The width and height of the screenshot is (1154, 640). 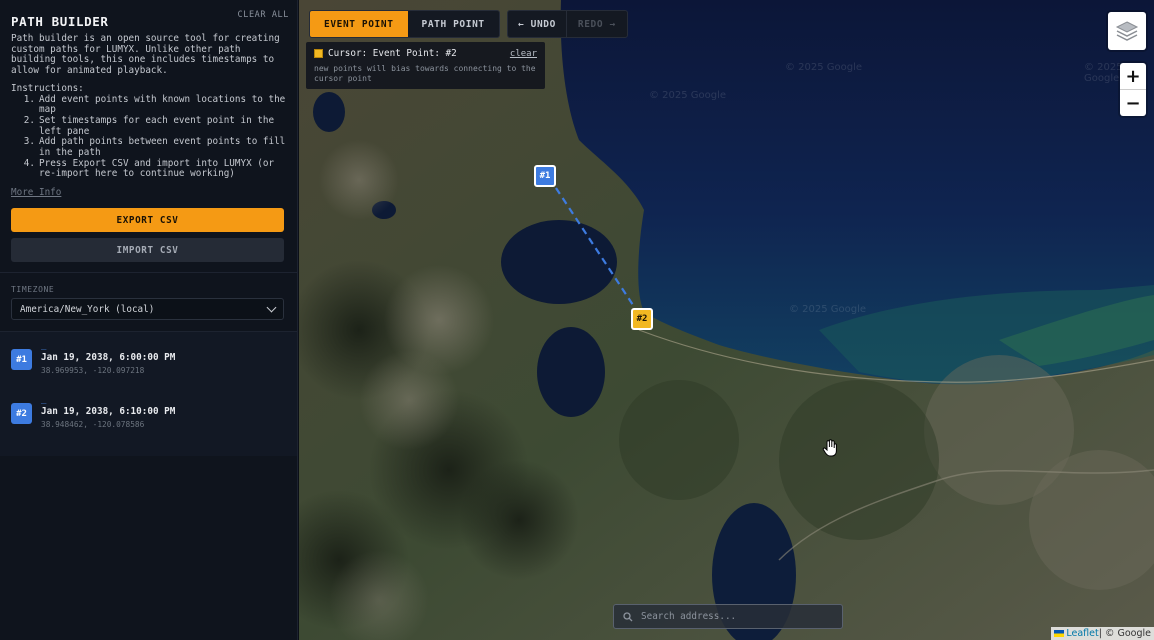 I want to click on more-info-link: More Info, so click(x=36, y=192).